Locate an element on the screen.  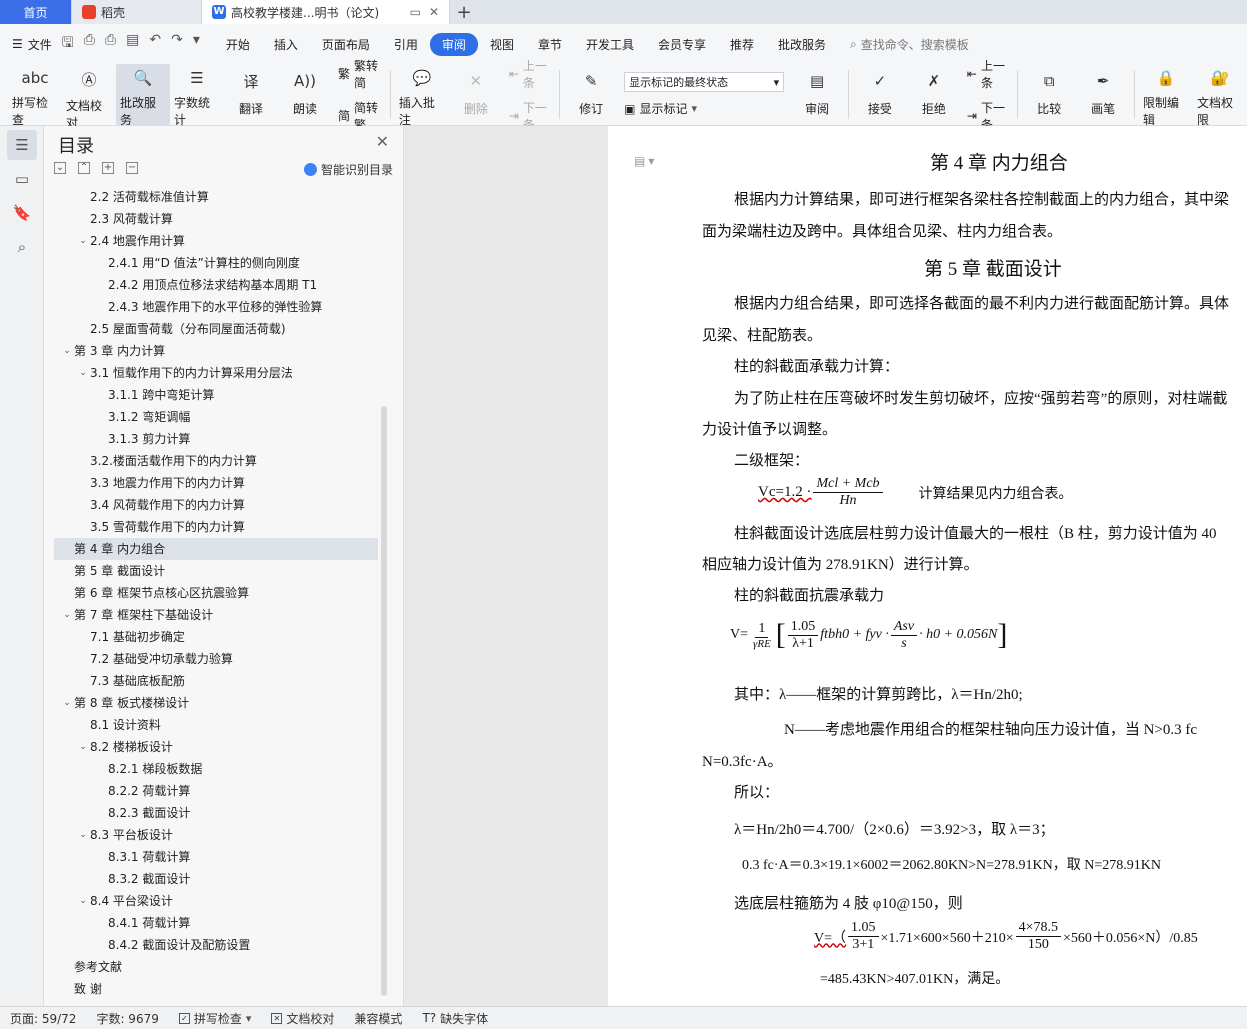
review-pane-button: ▤ 审阅 is located at coordinates (817, 94).